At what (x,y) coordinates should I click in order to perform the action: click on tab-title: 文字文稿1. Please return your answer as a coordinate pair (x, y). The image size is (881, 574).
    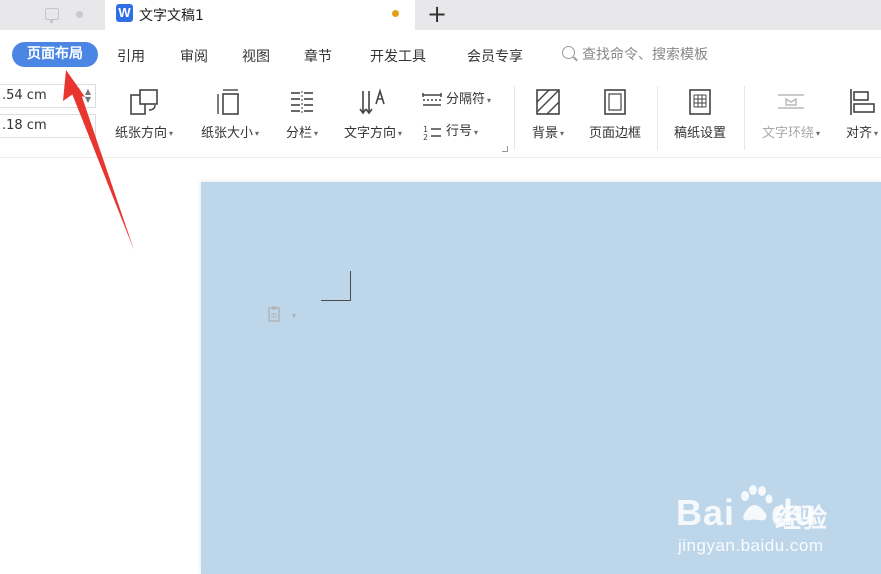
    Looking at the image, I should click on (171, 16).